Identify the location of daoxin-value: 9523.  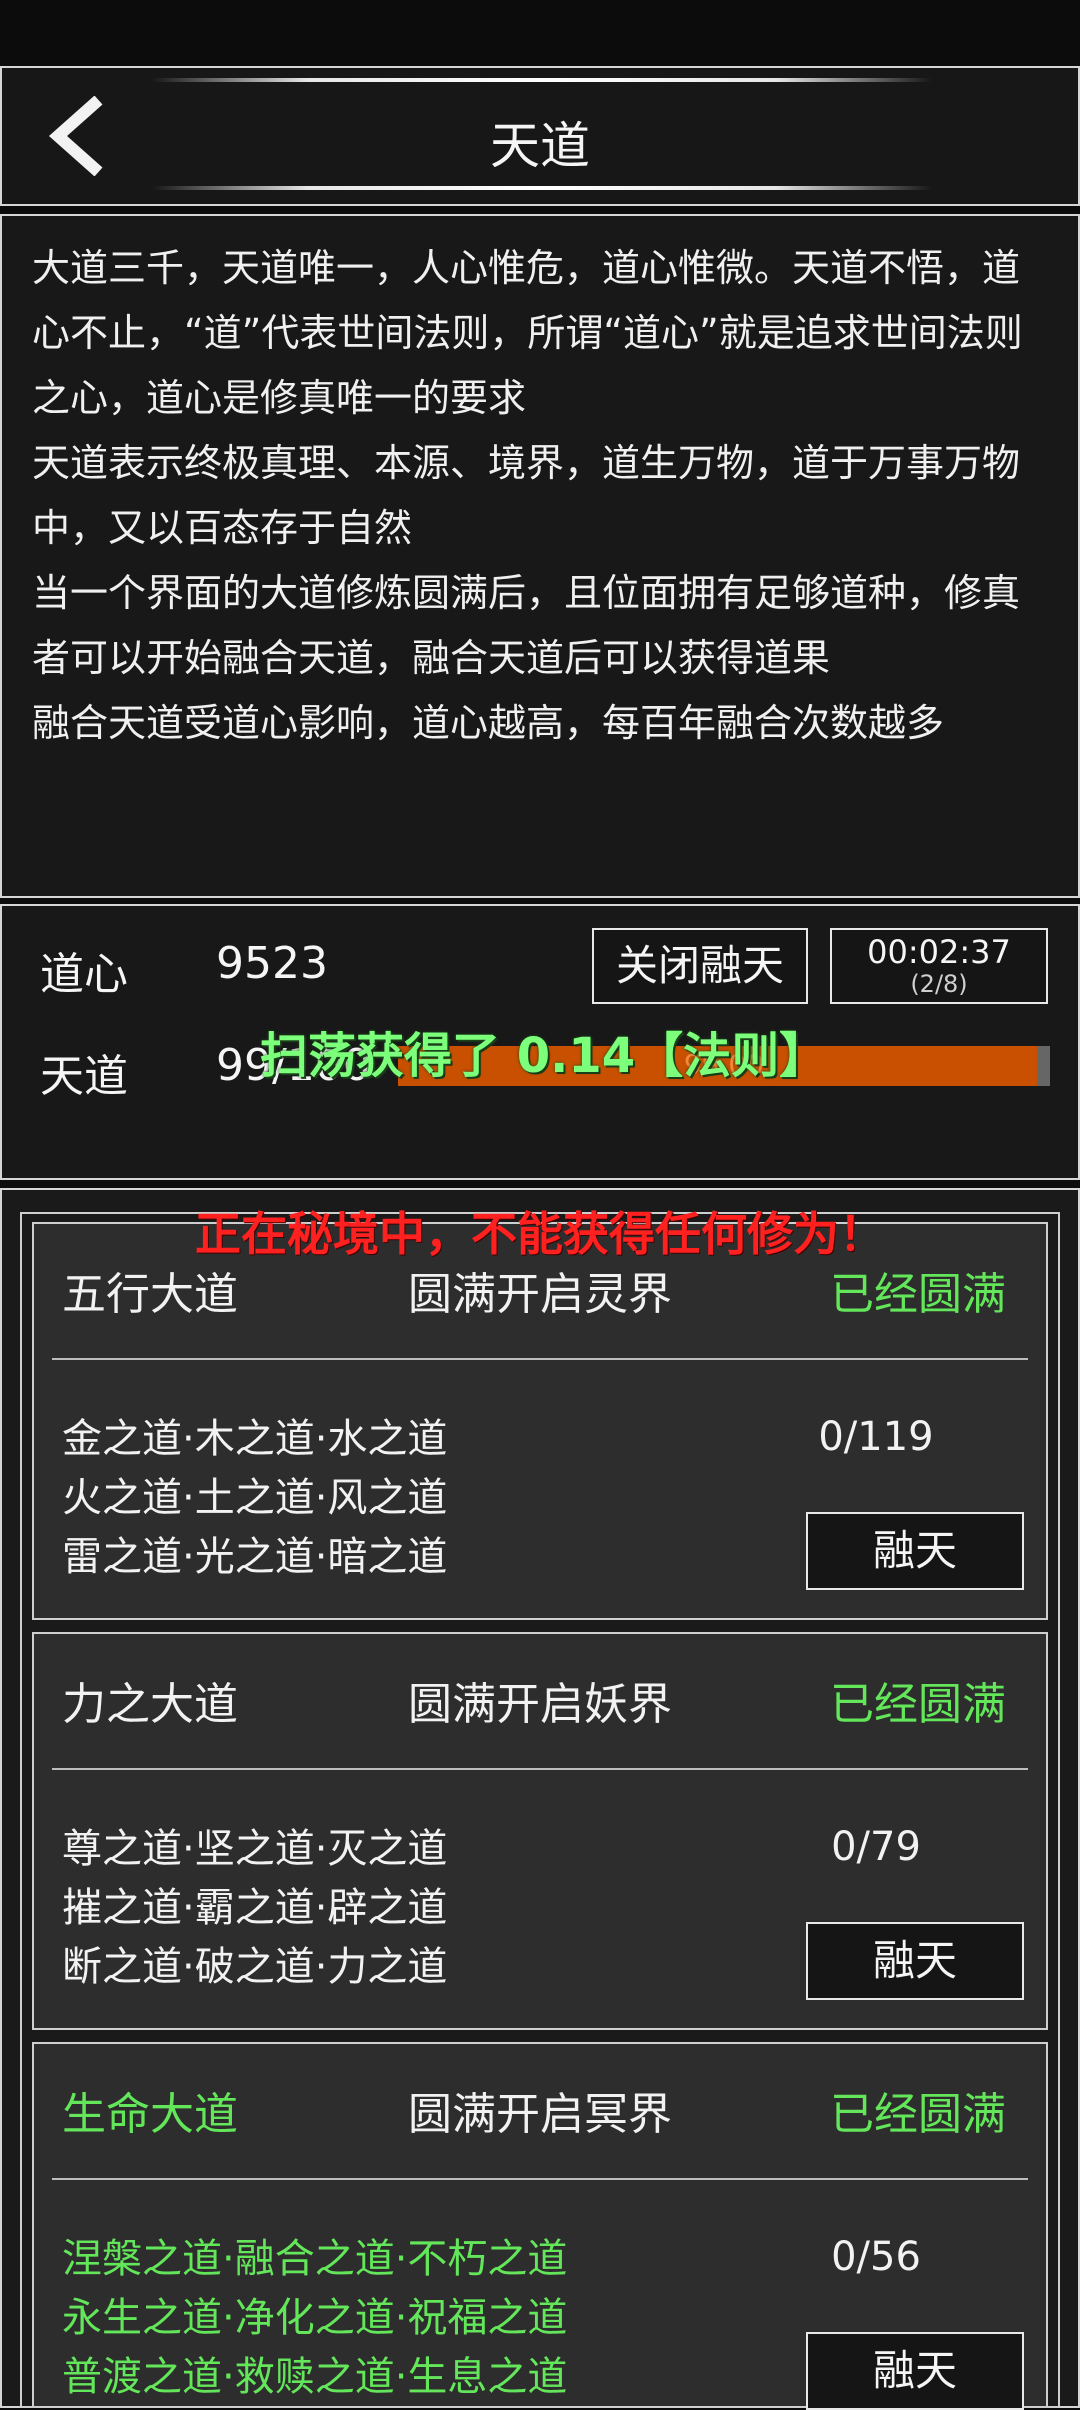
(272, 963).